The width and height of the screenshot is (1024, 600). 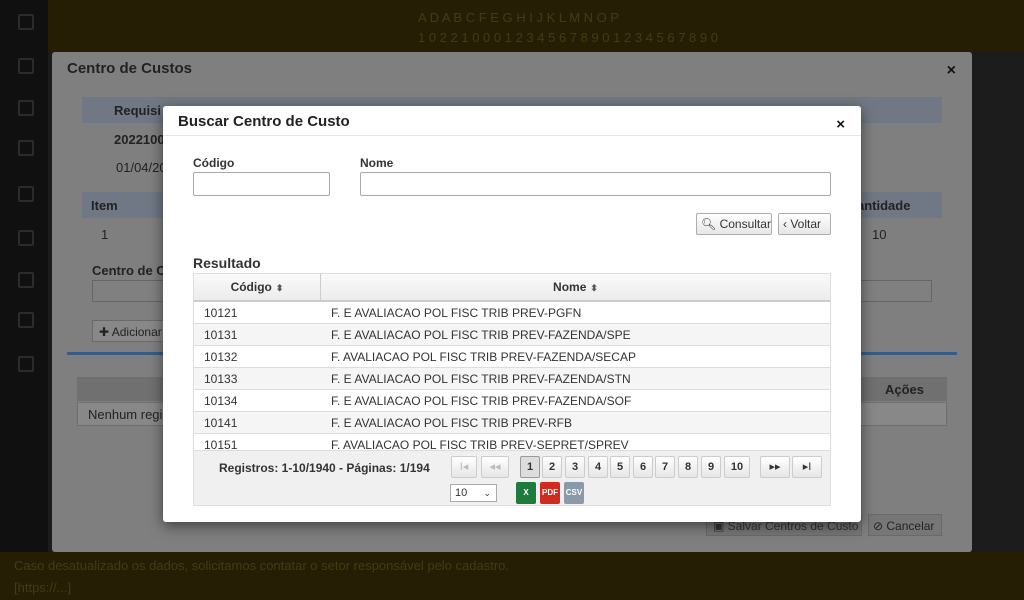 I want to click on resultado-heading: Resultado, so click(x=227, y=263).